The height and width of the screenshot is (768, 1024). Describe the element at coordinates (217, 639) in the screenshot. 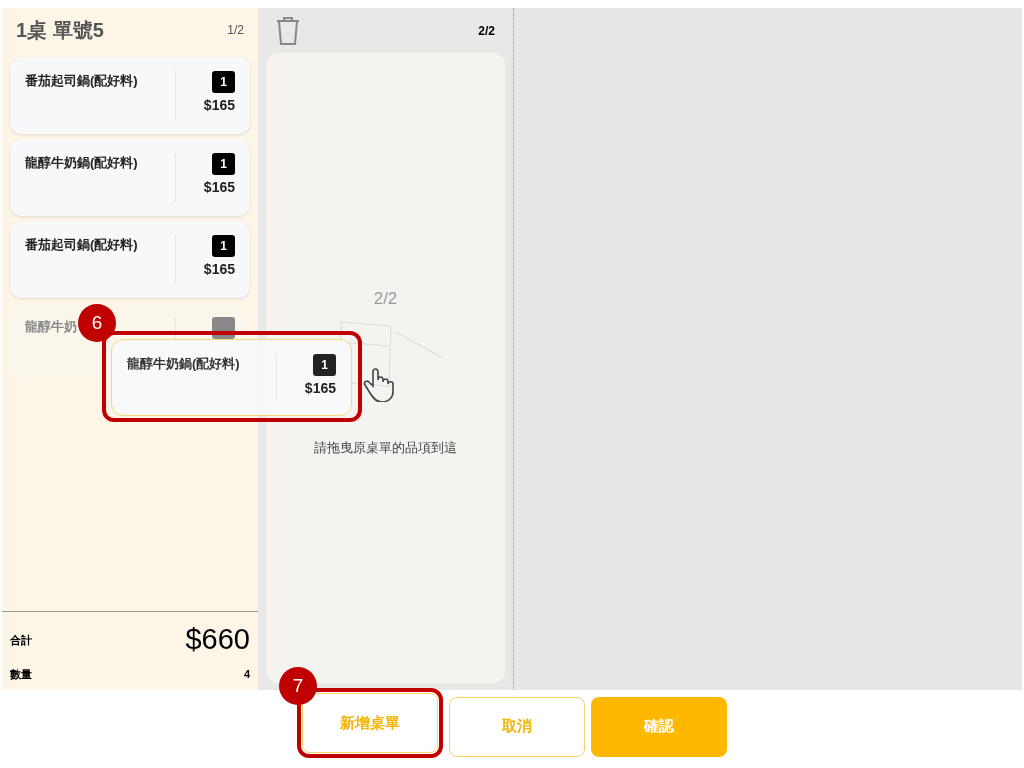

I see `total-amount: $660` at that location.